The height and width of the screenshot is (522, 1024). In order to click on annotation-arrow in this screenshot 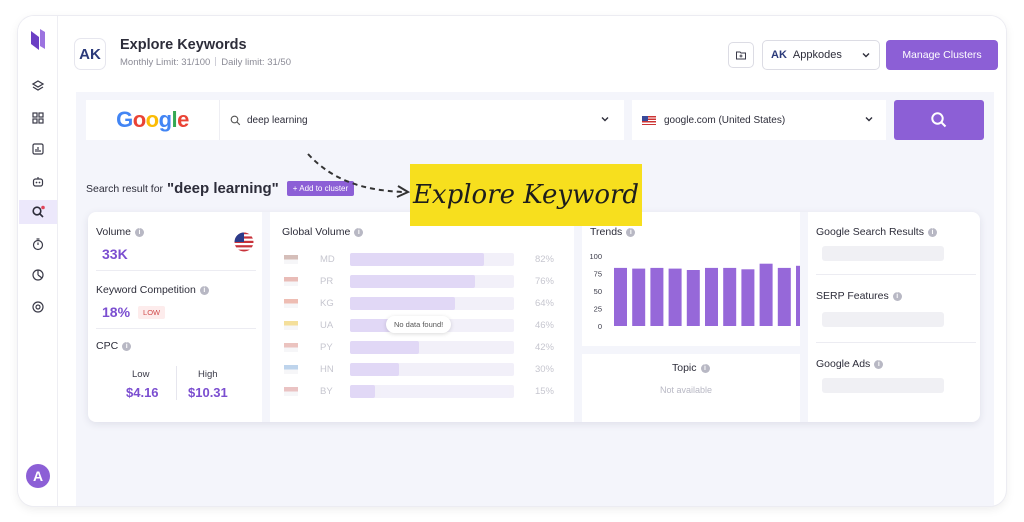, I will do `click(359, 175)`.